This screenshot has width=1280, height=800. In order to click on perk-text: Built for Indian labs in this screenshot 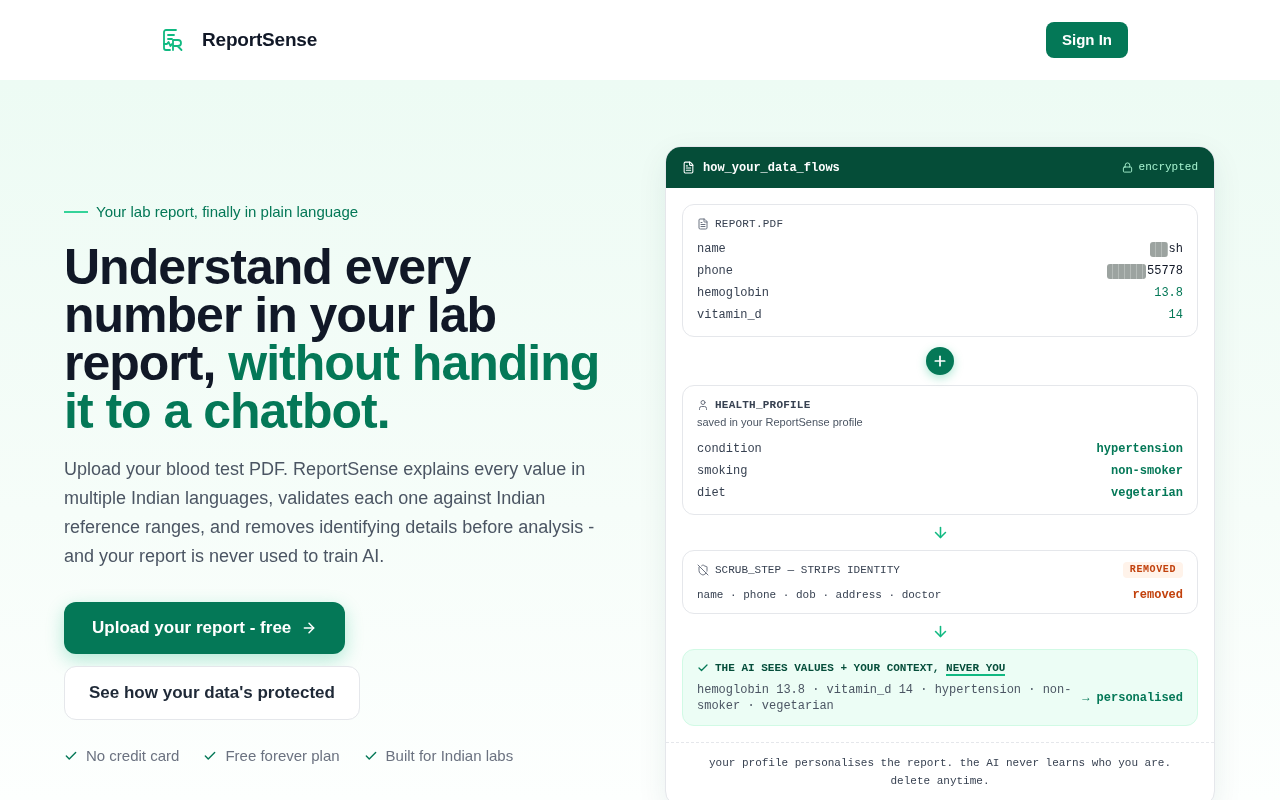, I will do `click(449, 755)`.